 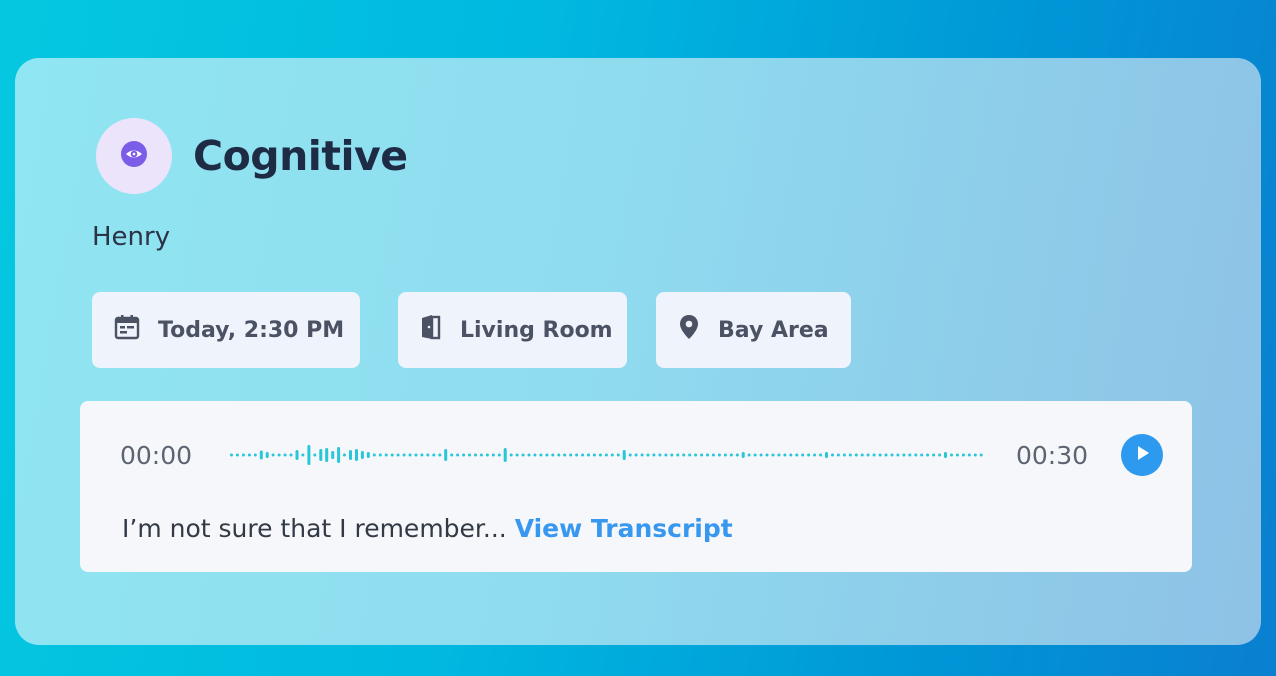 I want to click on play-button, so click(x=1142, y=455).